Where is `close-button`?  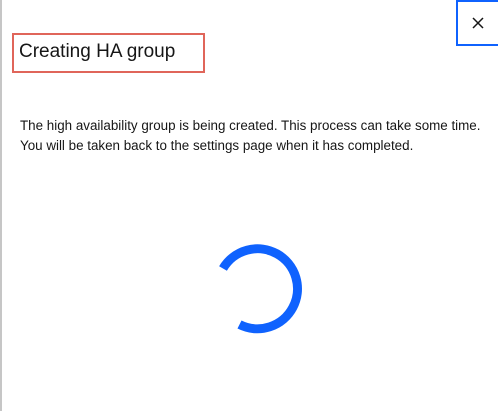 close-button is located at coordinates (477, 23).